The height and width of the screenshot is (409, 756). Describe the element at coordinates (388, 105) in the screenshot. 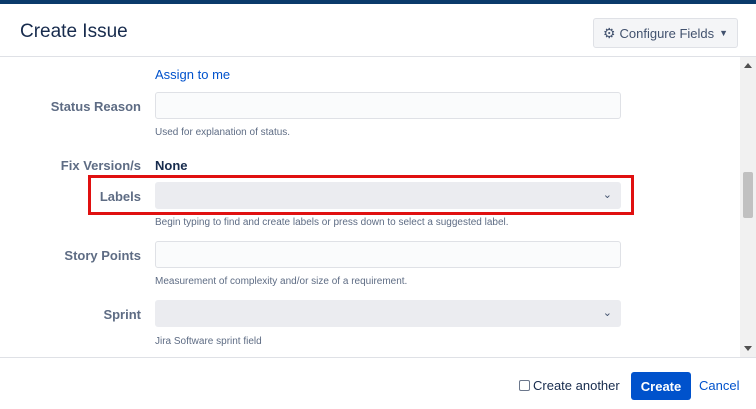

I see `status-reason-input` at that location.